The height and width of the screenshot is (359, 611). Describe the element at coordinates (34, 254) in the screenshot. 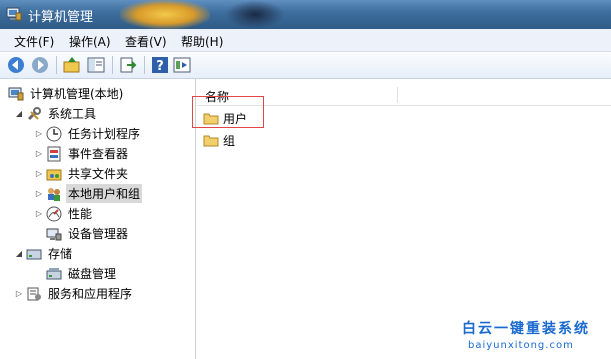

I see `storage-icon` at that location.